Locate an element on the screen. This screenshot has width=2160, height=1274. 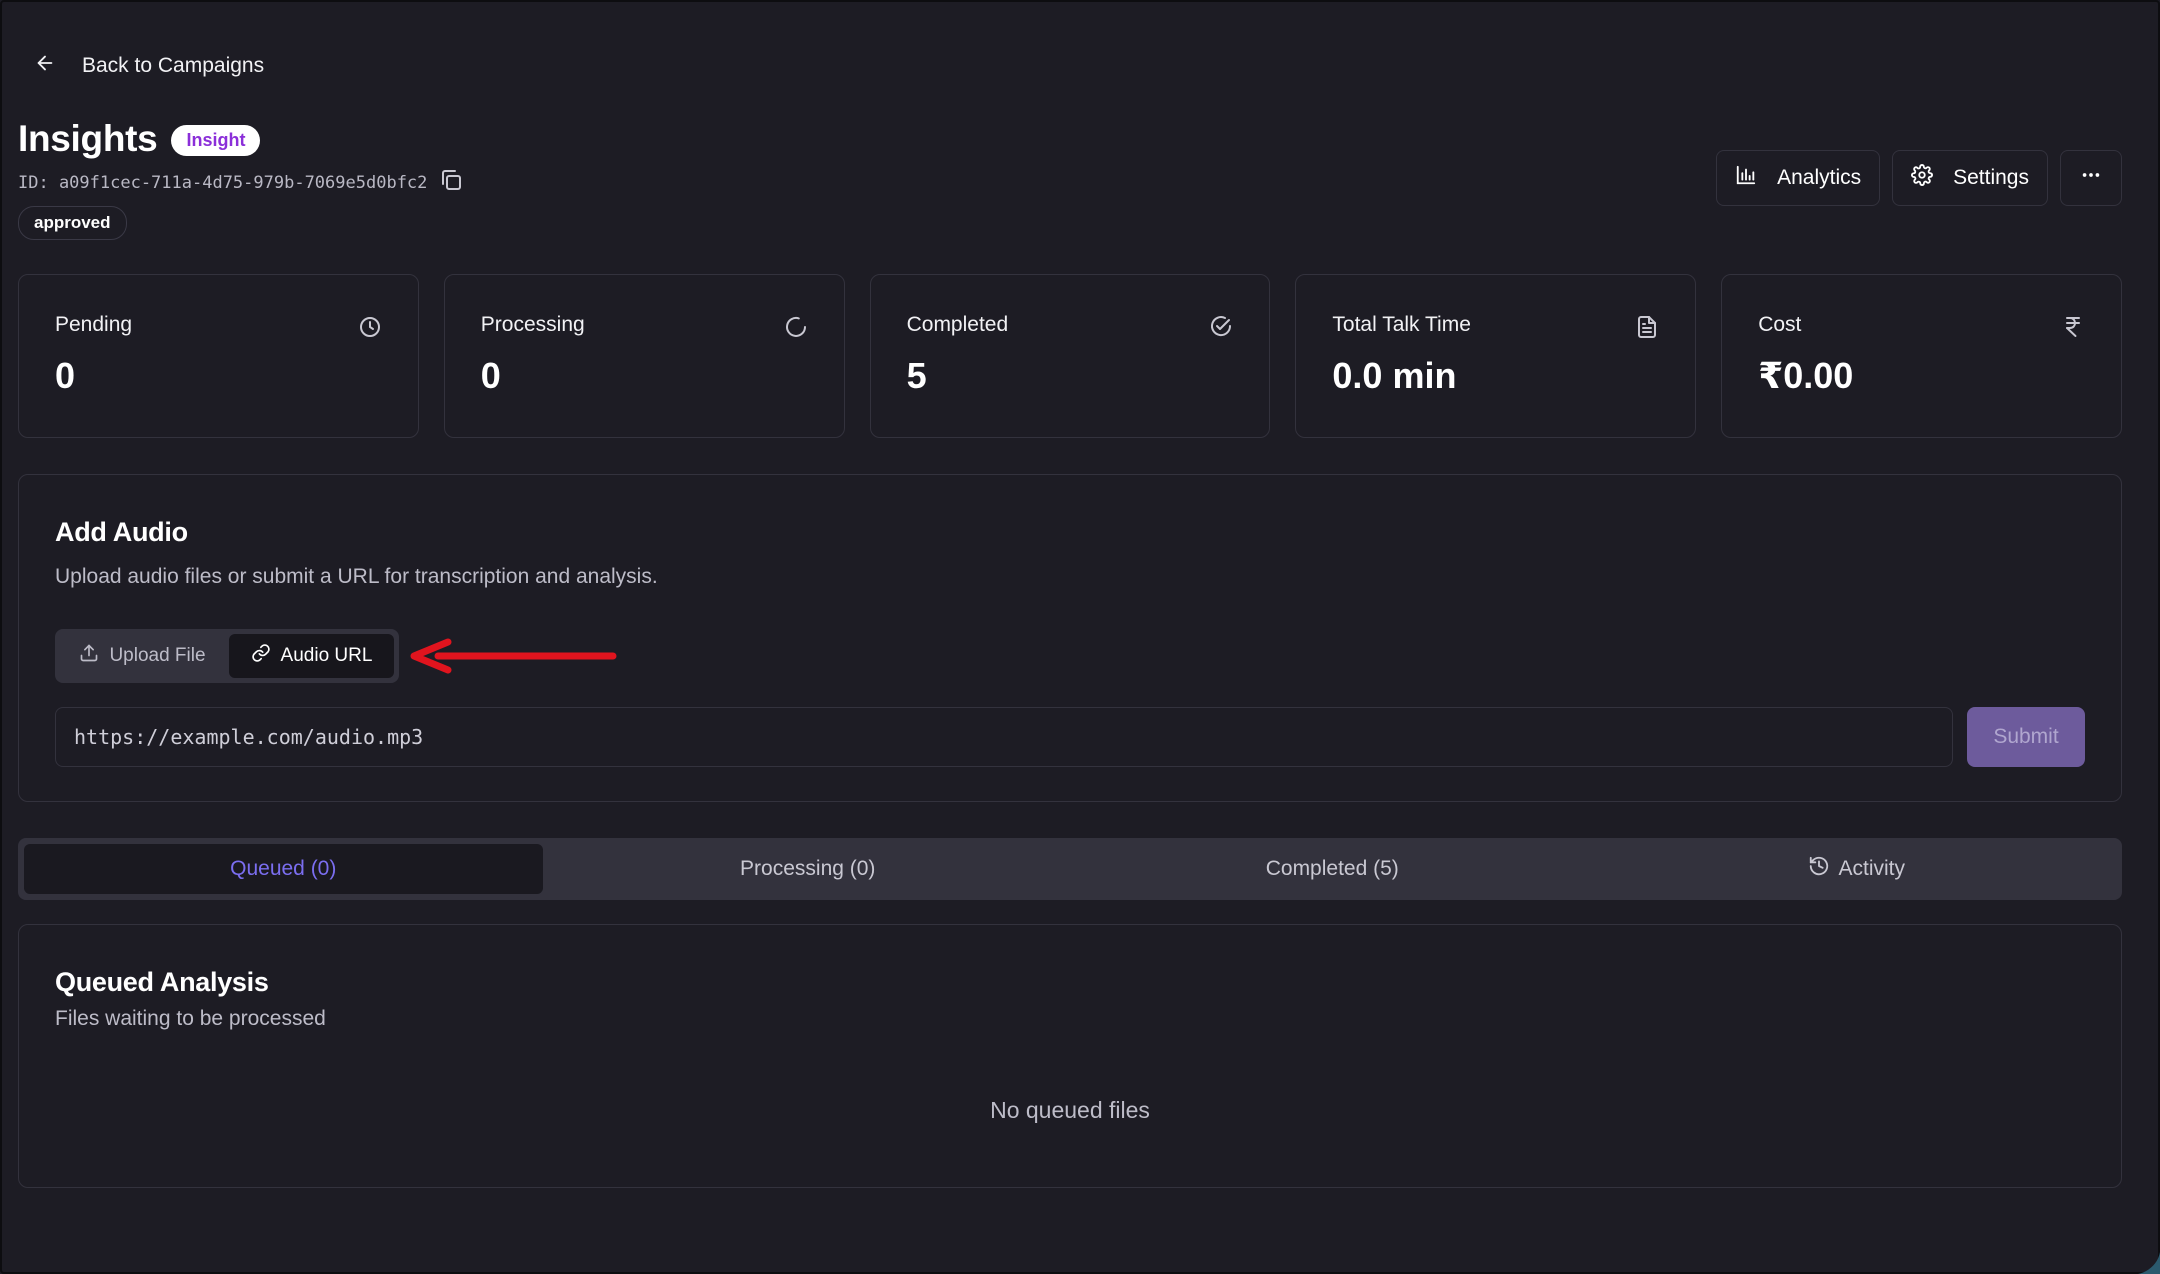
tab-queued: Queued (0) is located at coordinates (283, 869).